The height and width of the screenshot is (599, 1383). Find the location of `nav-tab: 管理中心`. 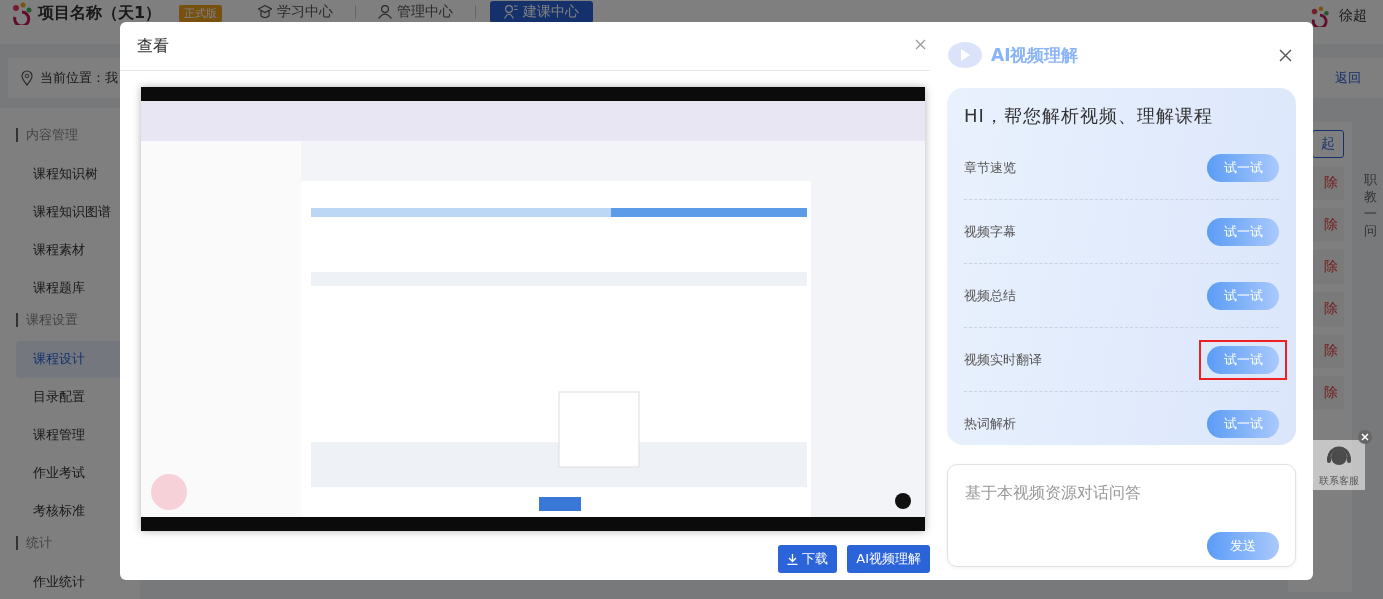

nav-tab: 管理中心 is located at coordinates (415, 12).